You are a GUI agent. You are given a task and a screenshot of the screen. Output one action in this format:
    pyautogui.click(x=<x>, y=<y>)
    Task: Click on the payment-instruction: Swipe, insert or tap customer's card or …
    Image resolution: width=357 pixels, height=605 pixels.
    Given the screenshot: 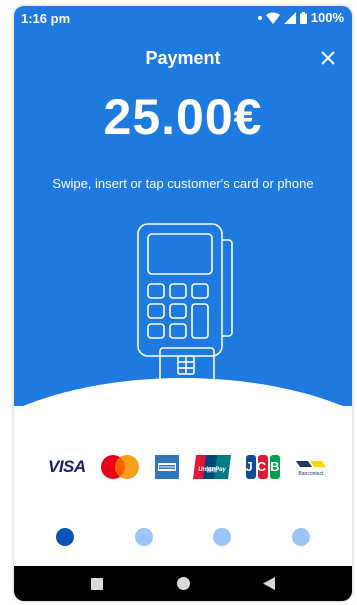 What is the action you would take?
    pyautogui.click(x=183, y=183)
    